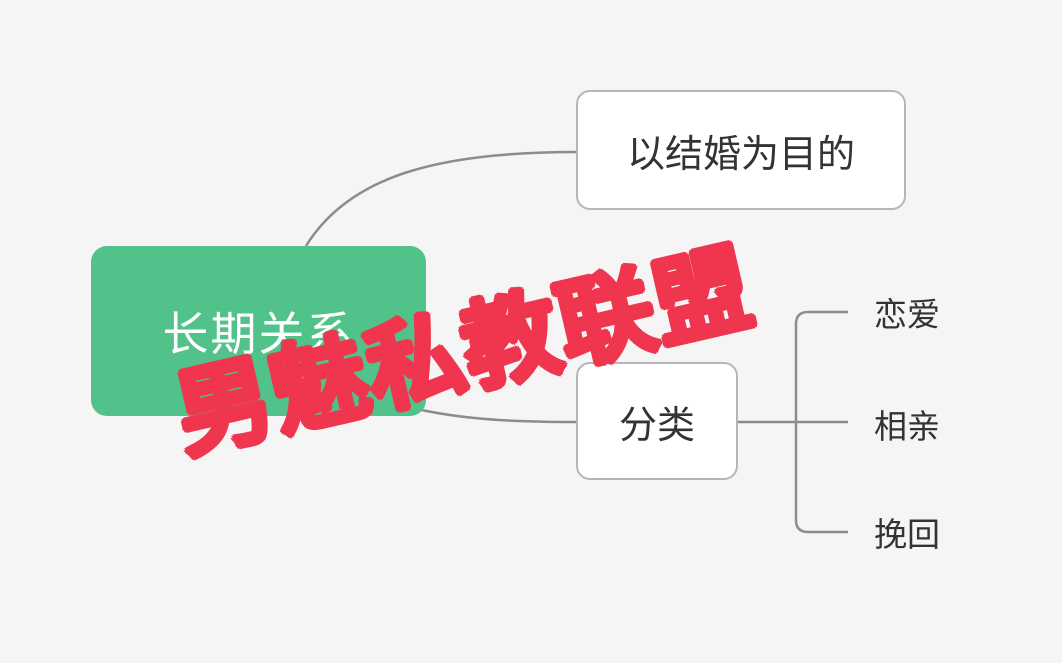 Image resolution: width=1062 pixels, height=663 pixels. What do you see at coordinates (907, 424) in the screenshot?
I see `leaf-node-blind-date: 相亲` at bounding box center [907, 424].